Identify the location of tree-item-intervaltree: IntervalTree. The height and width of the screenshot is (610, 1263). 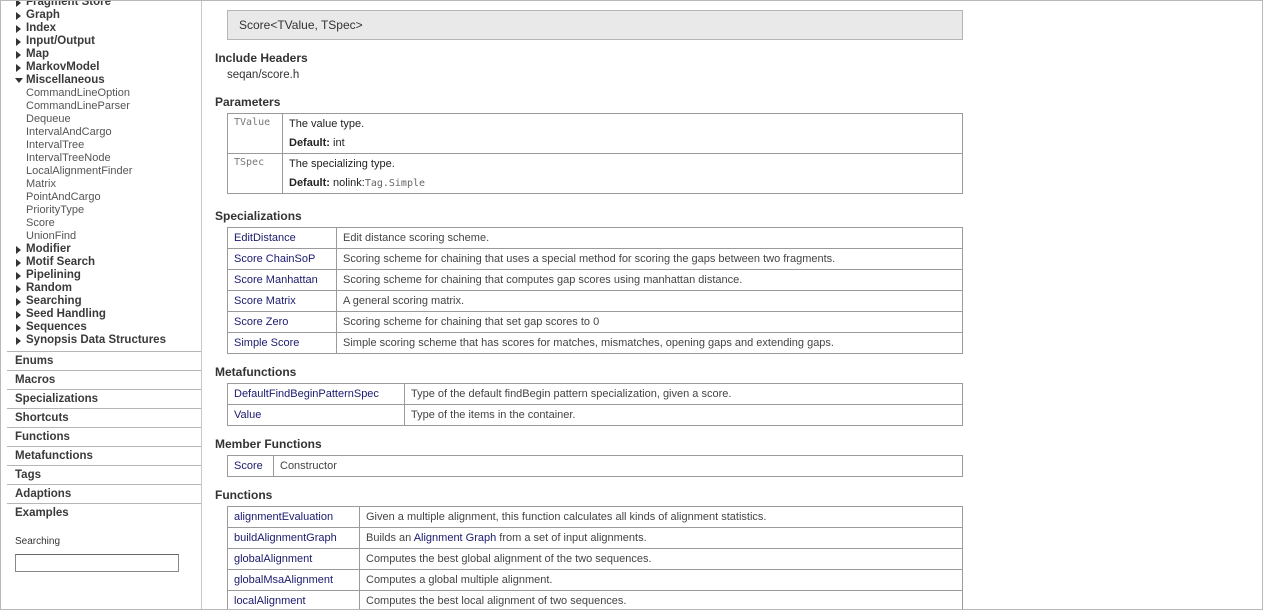
(108, 145).